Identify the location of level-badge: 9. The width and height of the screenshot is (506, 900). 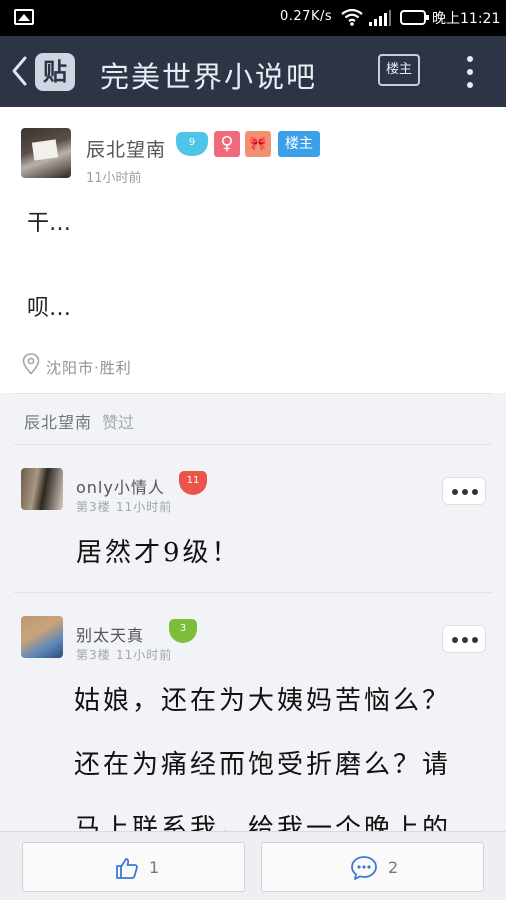
(192, 144).